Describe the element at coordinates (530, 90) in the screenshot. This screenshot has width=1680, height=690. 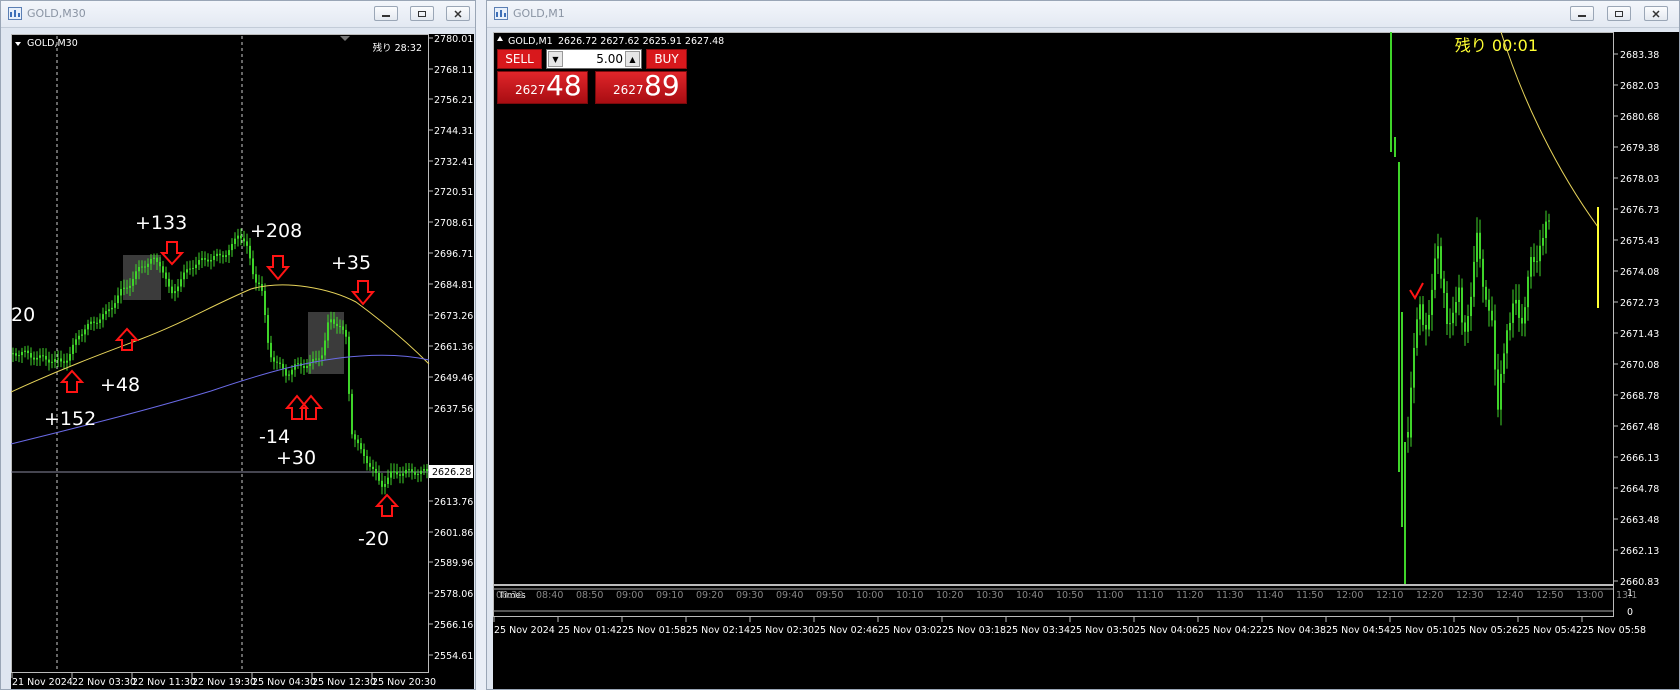
I see `bid-price-prefix: 2627` at that location.